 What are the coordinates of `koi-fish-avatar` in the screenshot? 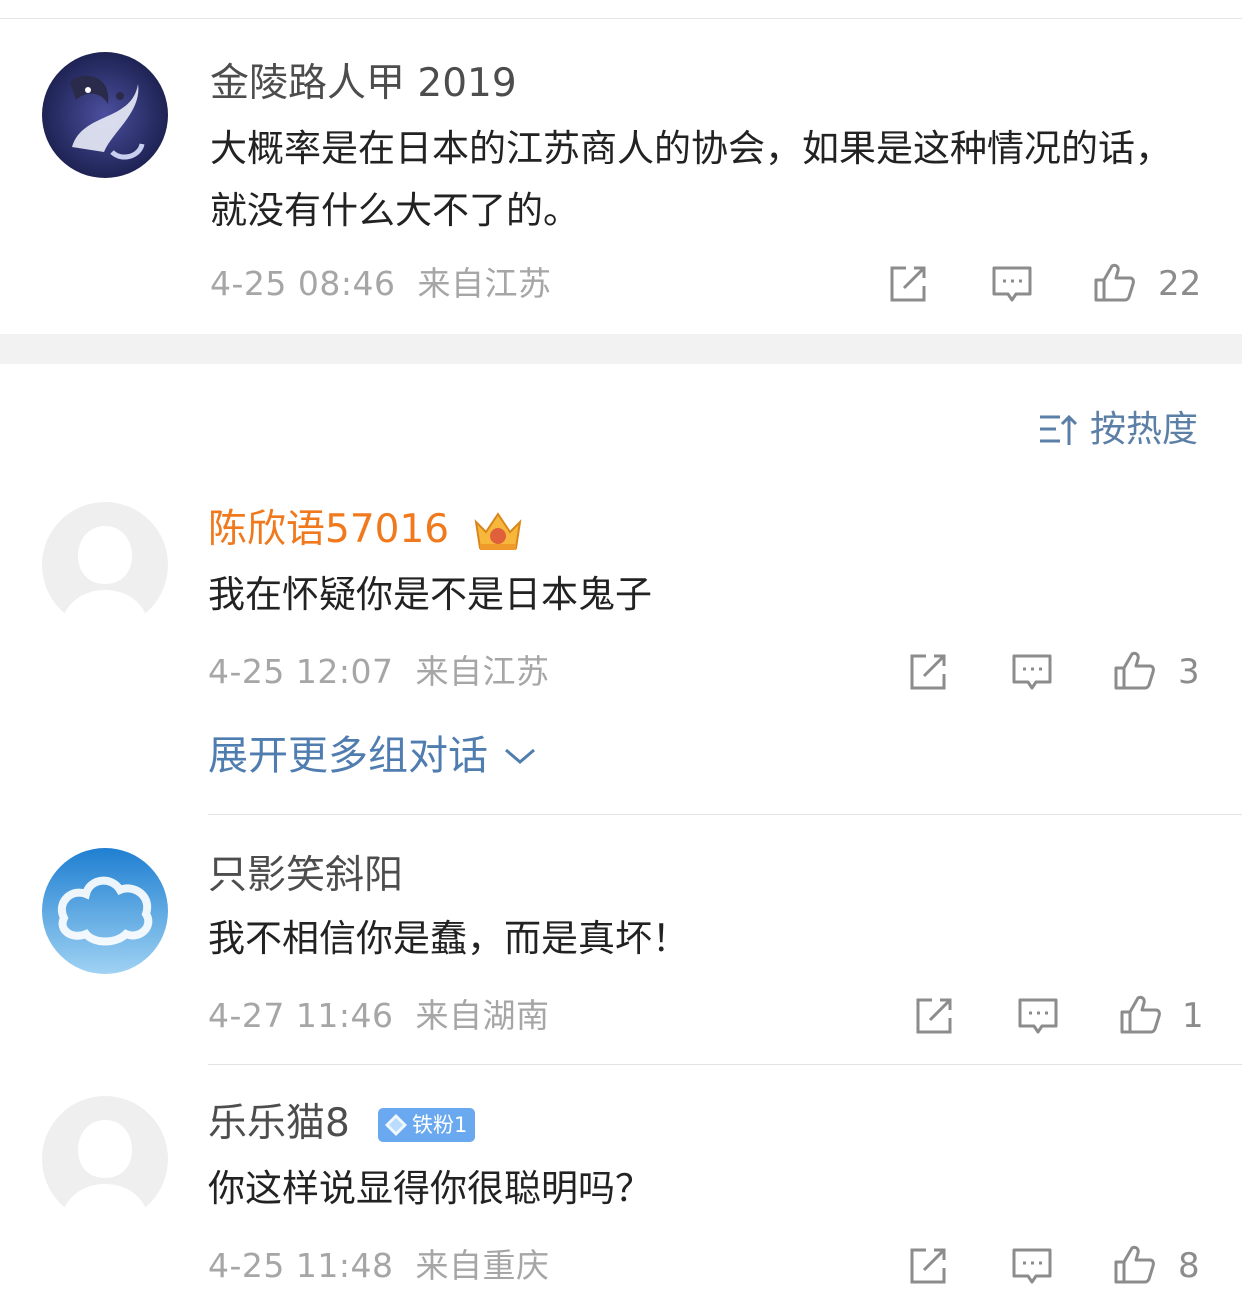 It's located at (105, 115).